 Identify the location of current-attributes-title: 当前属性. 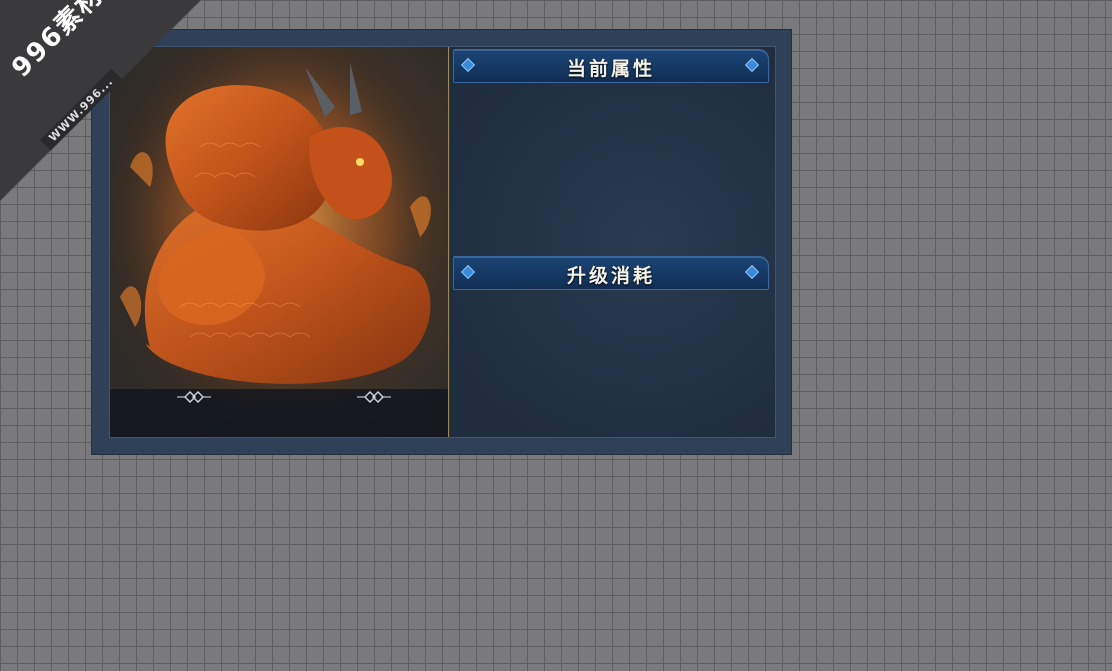
(610, 69).